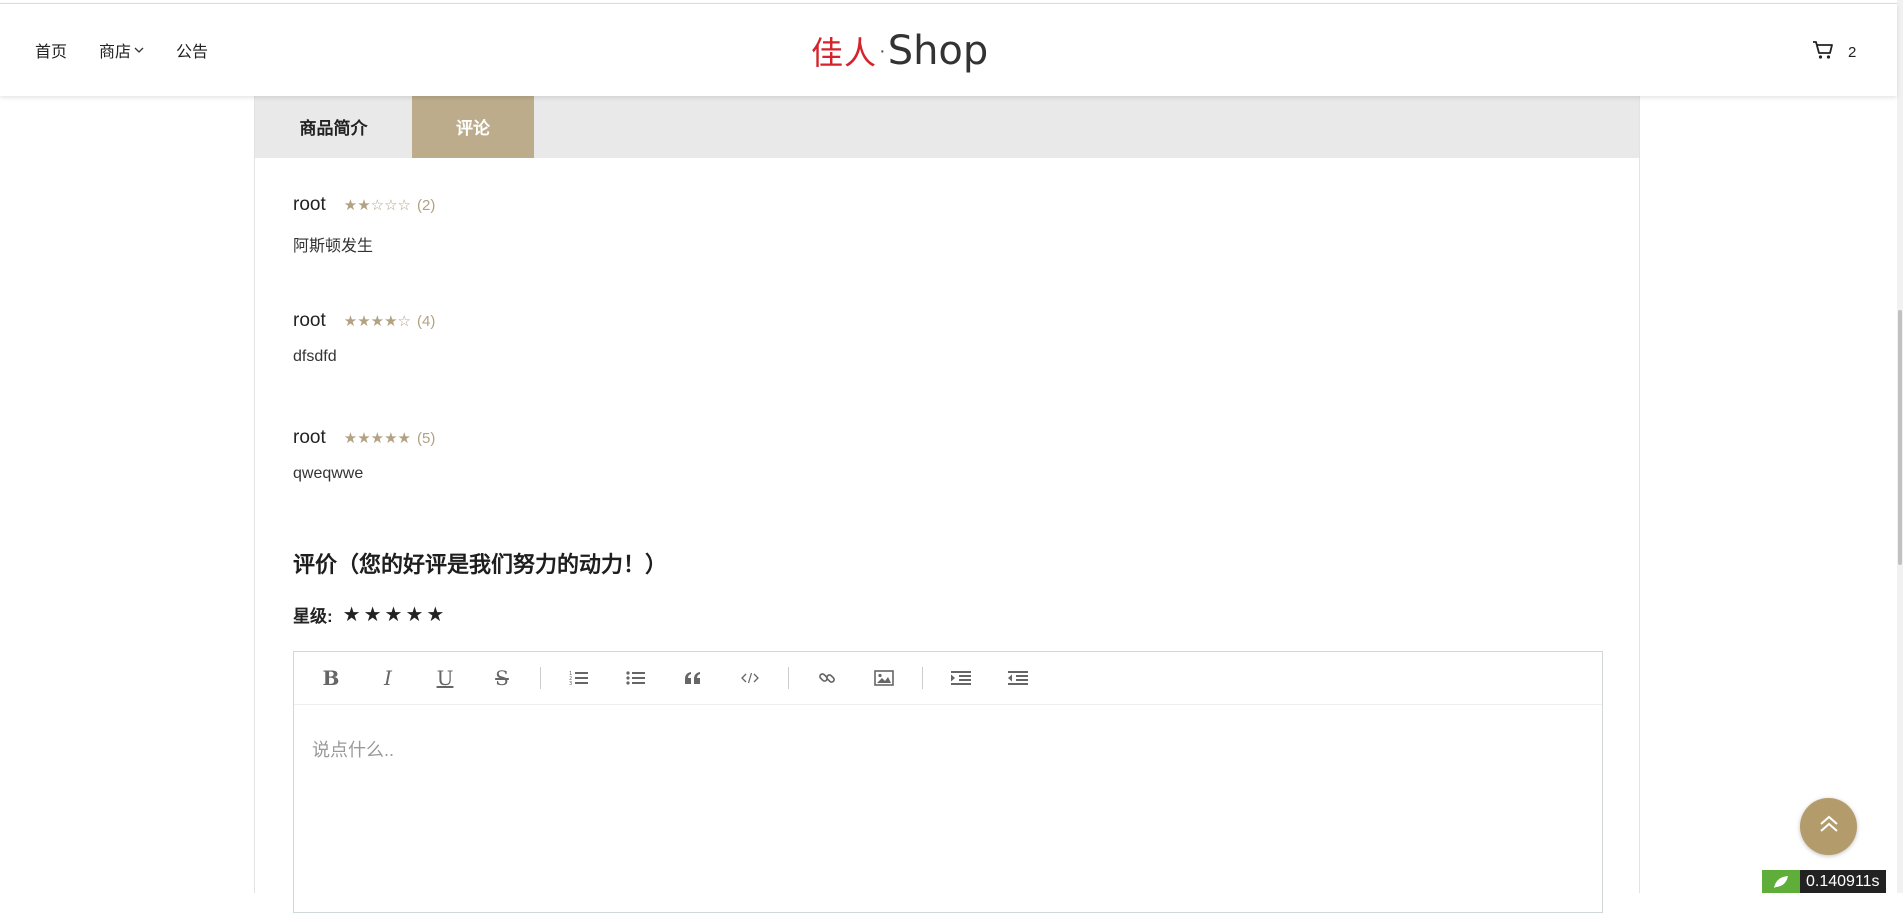 Image resolution: width=1903 pixels, height=913 pixels. I want to click on cart-icon, so click(1823, 52).